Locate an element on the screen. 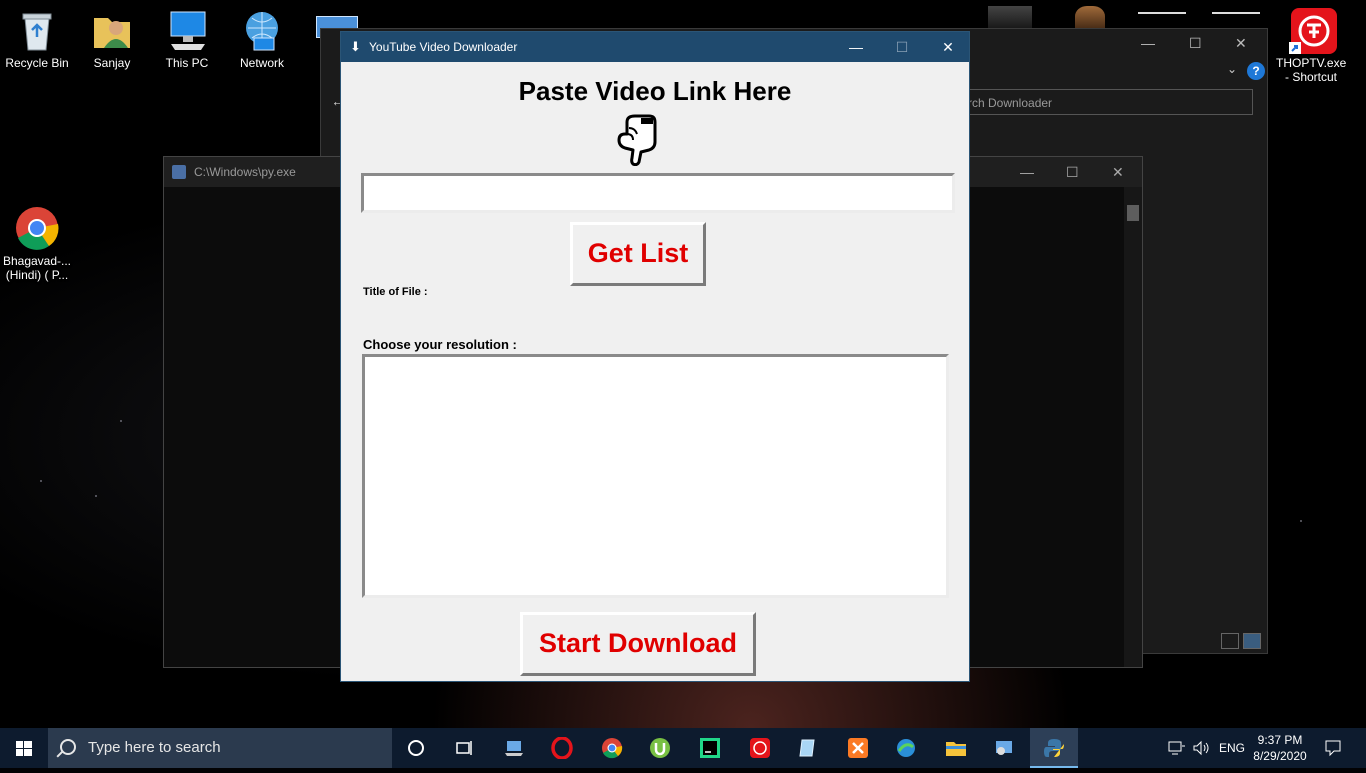  time-text: 9:37 PM is located at coordinates (1280, 740).